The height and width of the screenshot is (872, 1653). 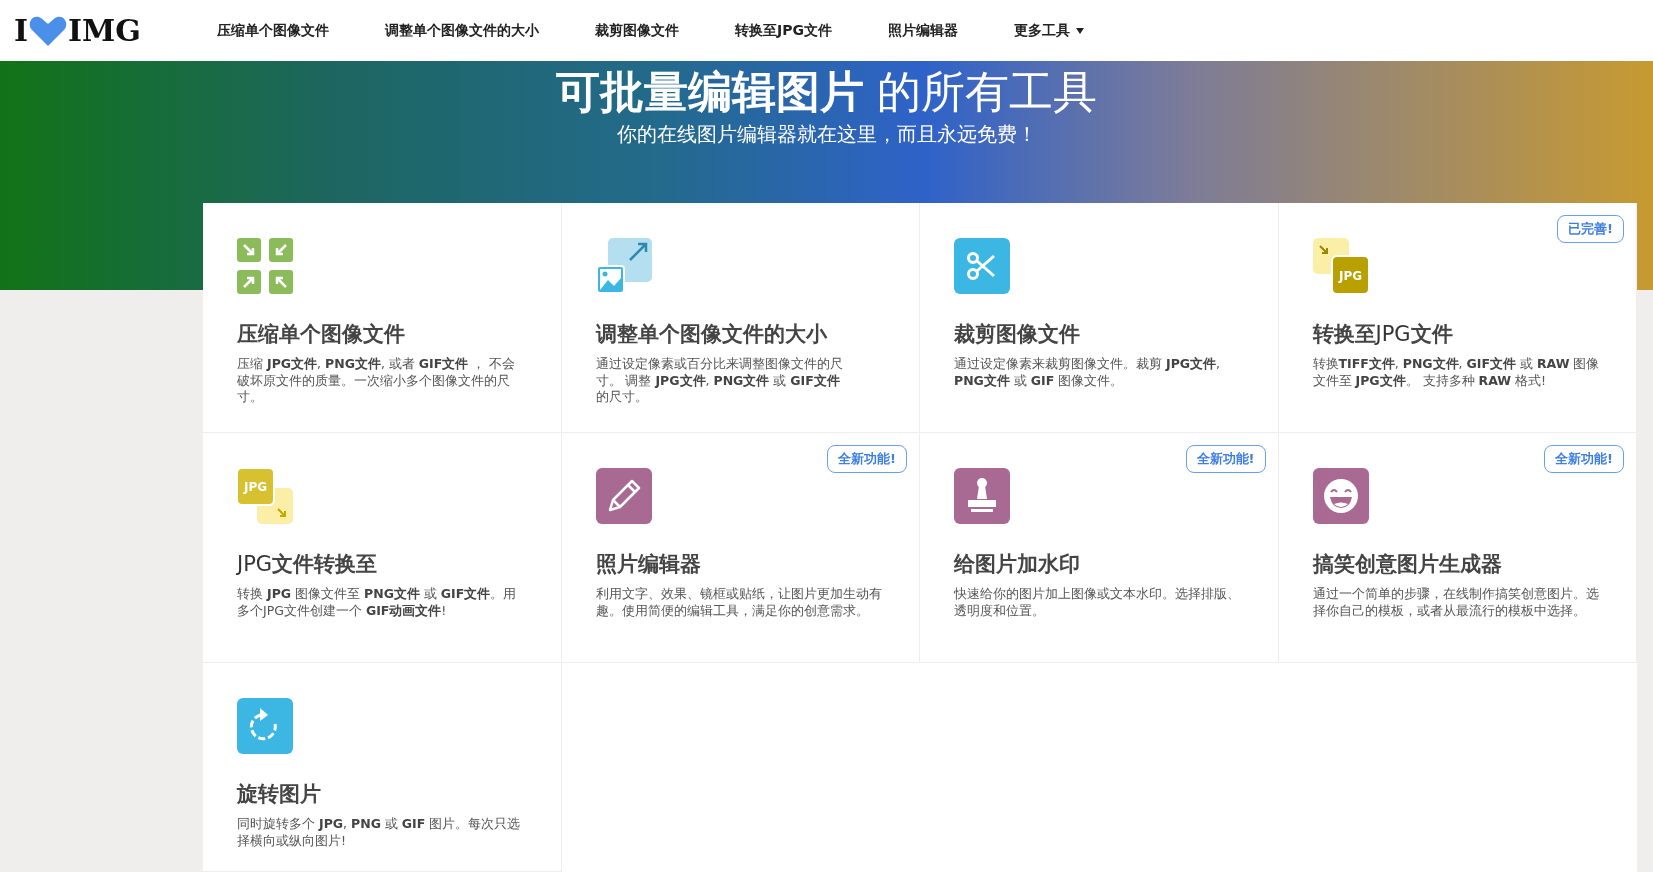 What do you see at coordinates (377, 381) in the screenshot?
I see `tool-description: 压缩 JPG文件, PNG文件, 或者 GIF文件 ， 不会破坏原文件的质量。一次缩小多个图像文件的尺寸。` at bounding box center [377, 381].